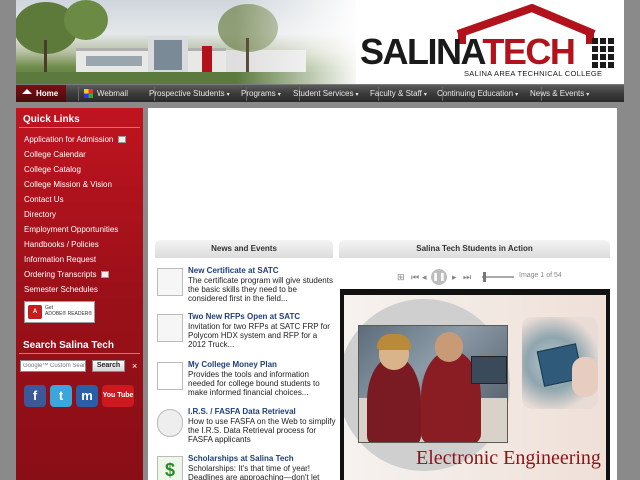 The width and height of the screenshot is (640, 480). I want to click on nav-item-news-events: News & Events ▾, so click(559, 93).